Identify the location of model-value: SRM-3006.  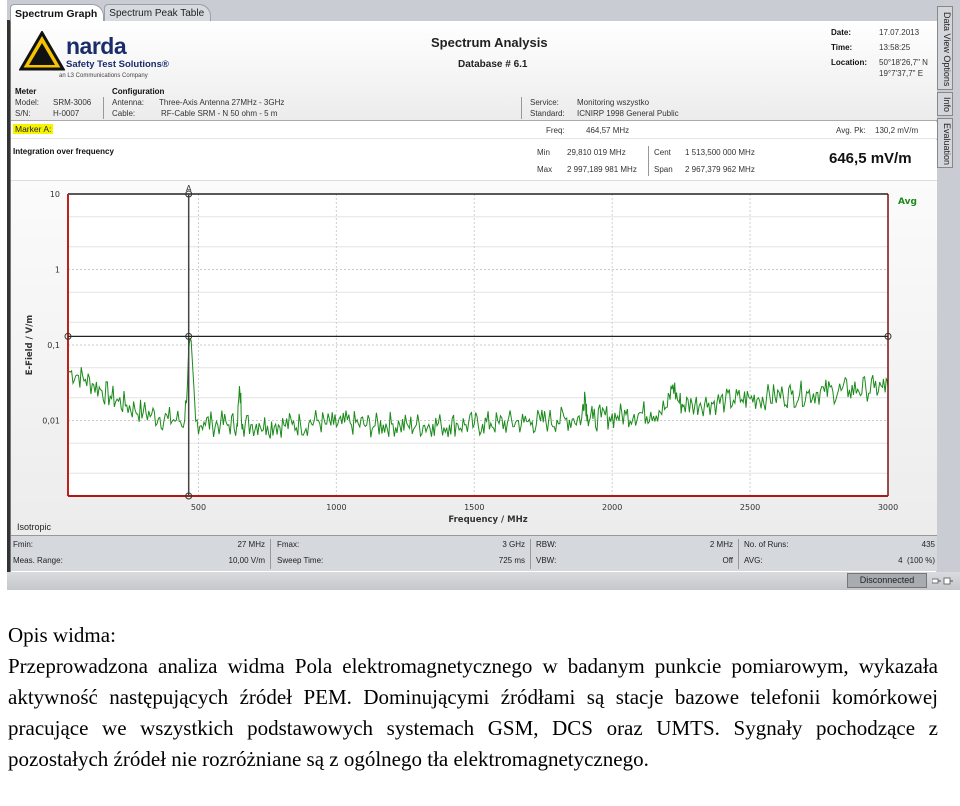
(72, 102).